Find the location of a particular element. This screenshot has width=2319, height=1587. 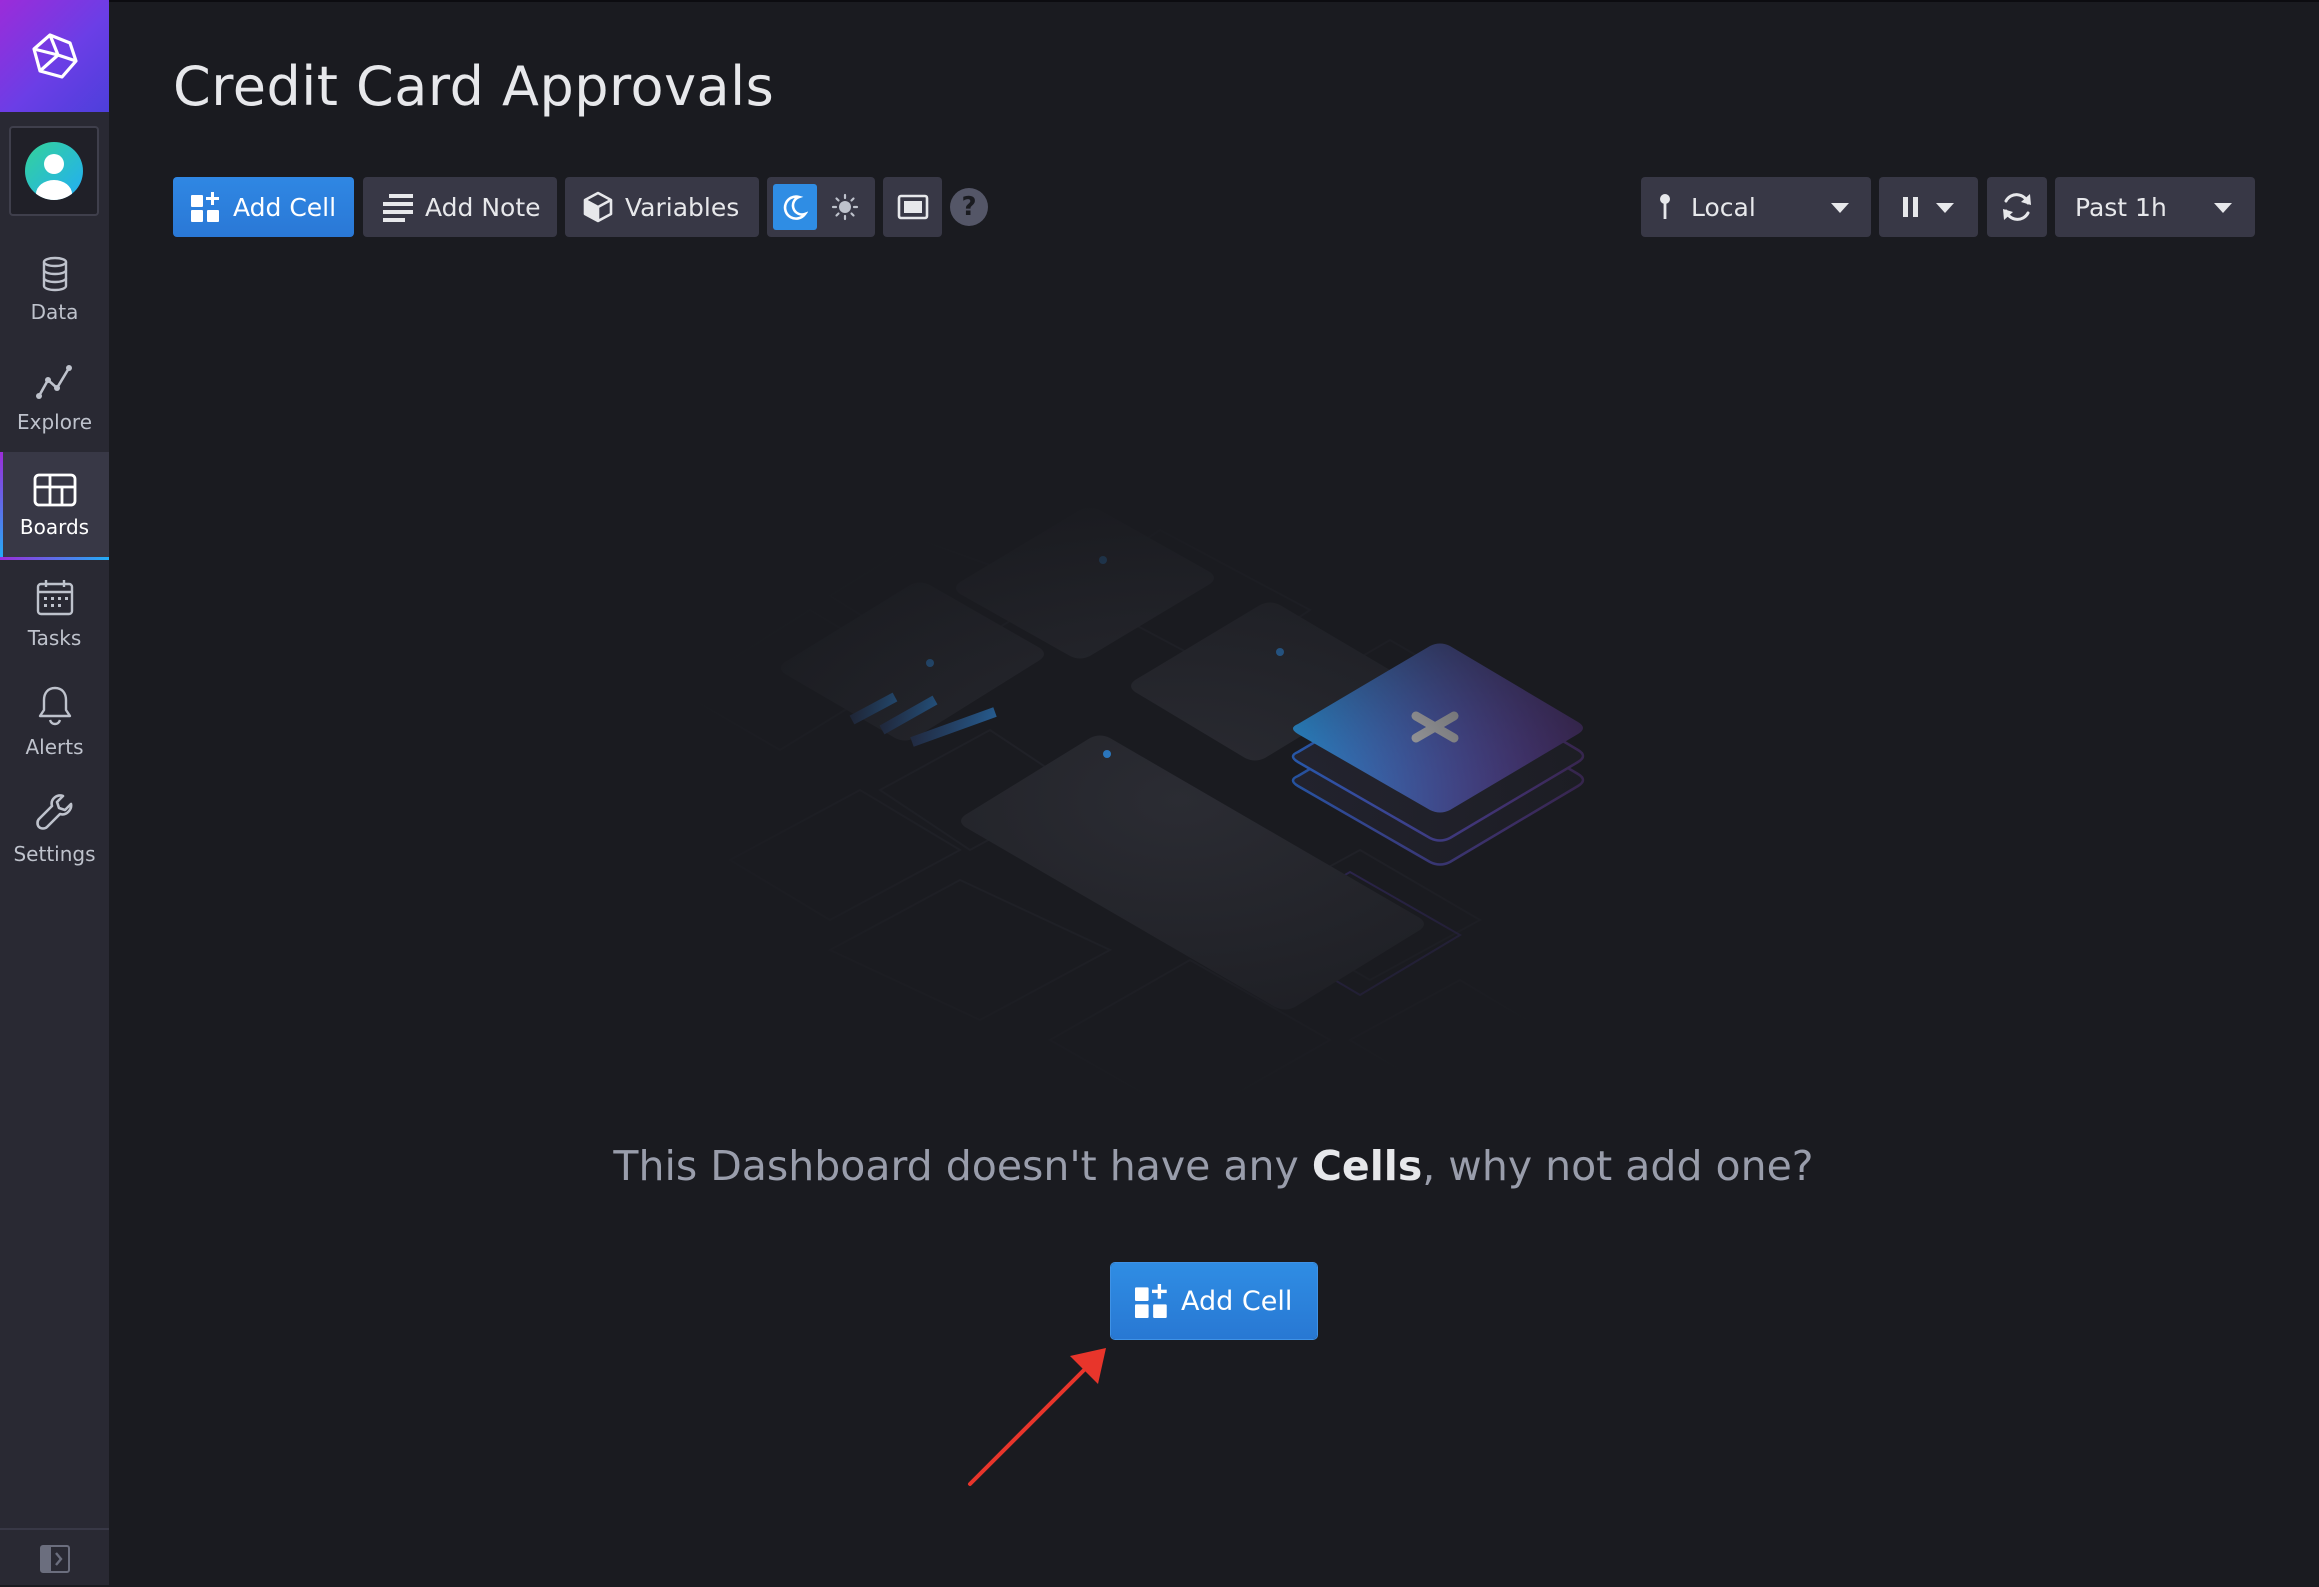

window-top-border is located at coordinates (1159, 1).